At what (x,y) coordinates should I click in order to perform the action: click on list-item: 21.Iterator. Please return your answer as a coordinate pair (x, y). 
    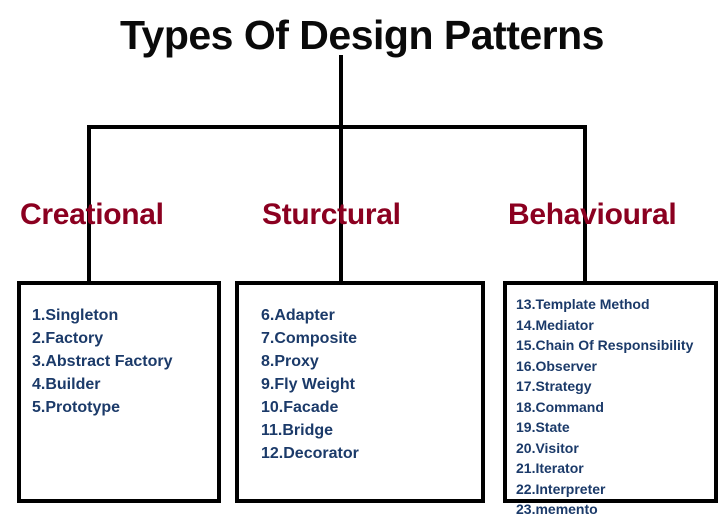
    Looking at the image, I should click on (550, 468).